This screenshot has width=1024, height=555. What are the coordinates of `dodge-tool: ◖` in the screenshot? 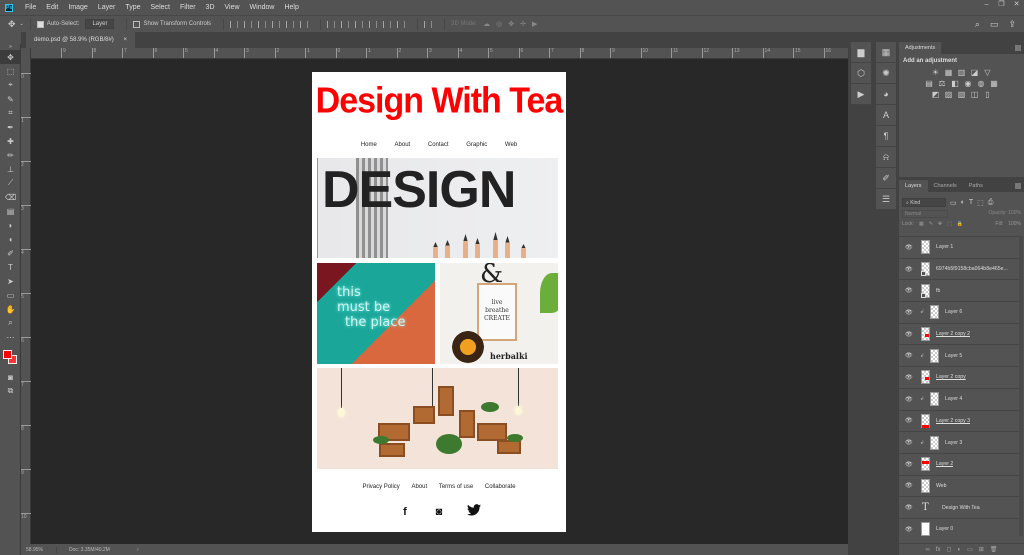 It's located at (10, 239).